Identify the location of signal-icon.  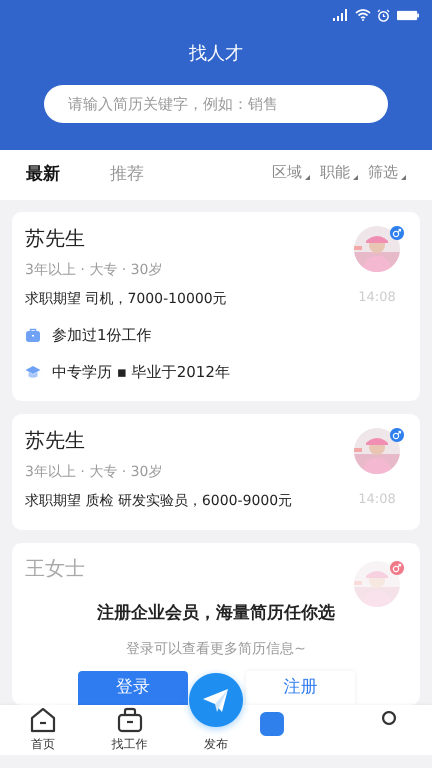
(341, 15).